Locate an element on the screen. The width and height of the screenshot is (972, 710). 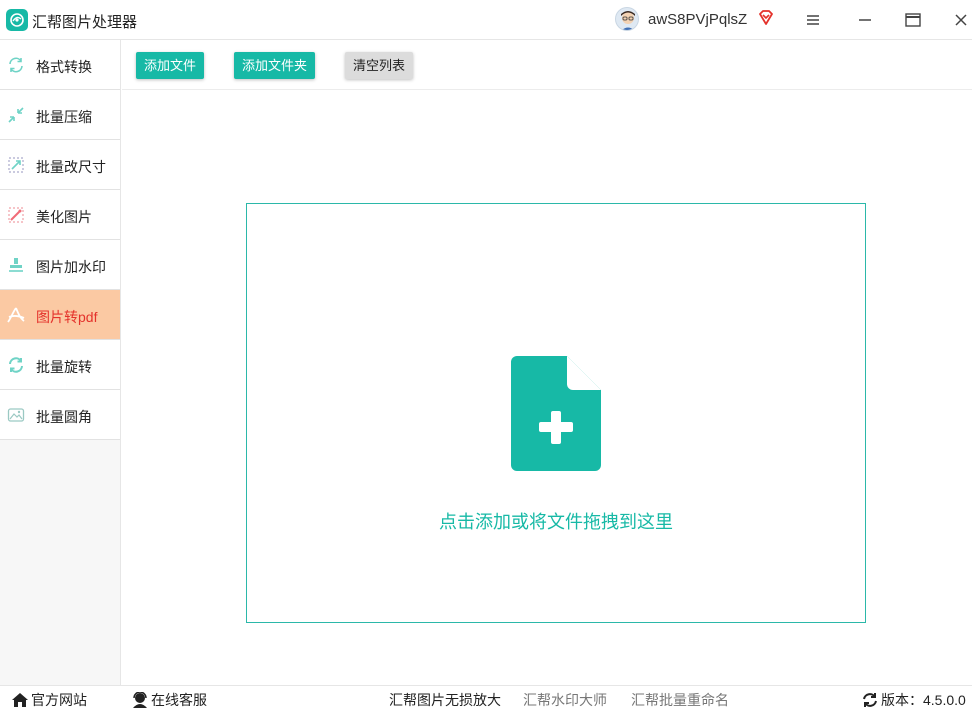
version-info: 版本：4.5.0.0 is located at coordinates (913, 700).